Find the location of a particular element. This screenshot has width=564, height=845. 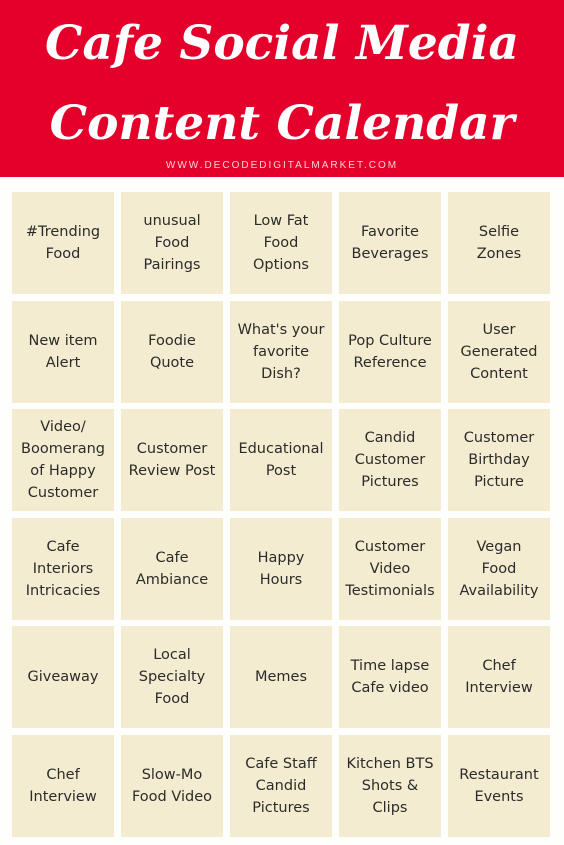

calendar-cell: Cafe Interiors Intricacies is located at coordinates (63, 568).